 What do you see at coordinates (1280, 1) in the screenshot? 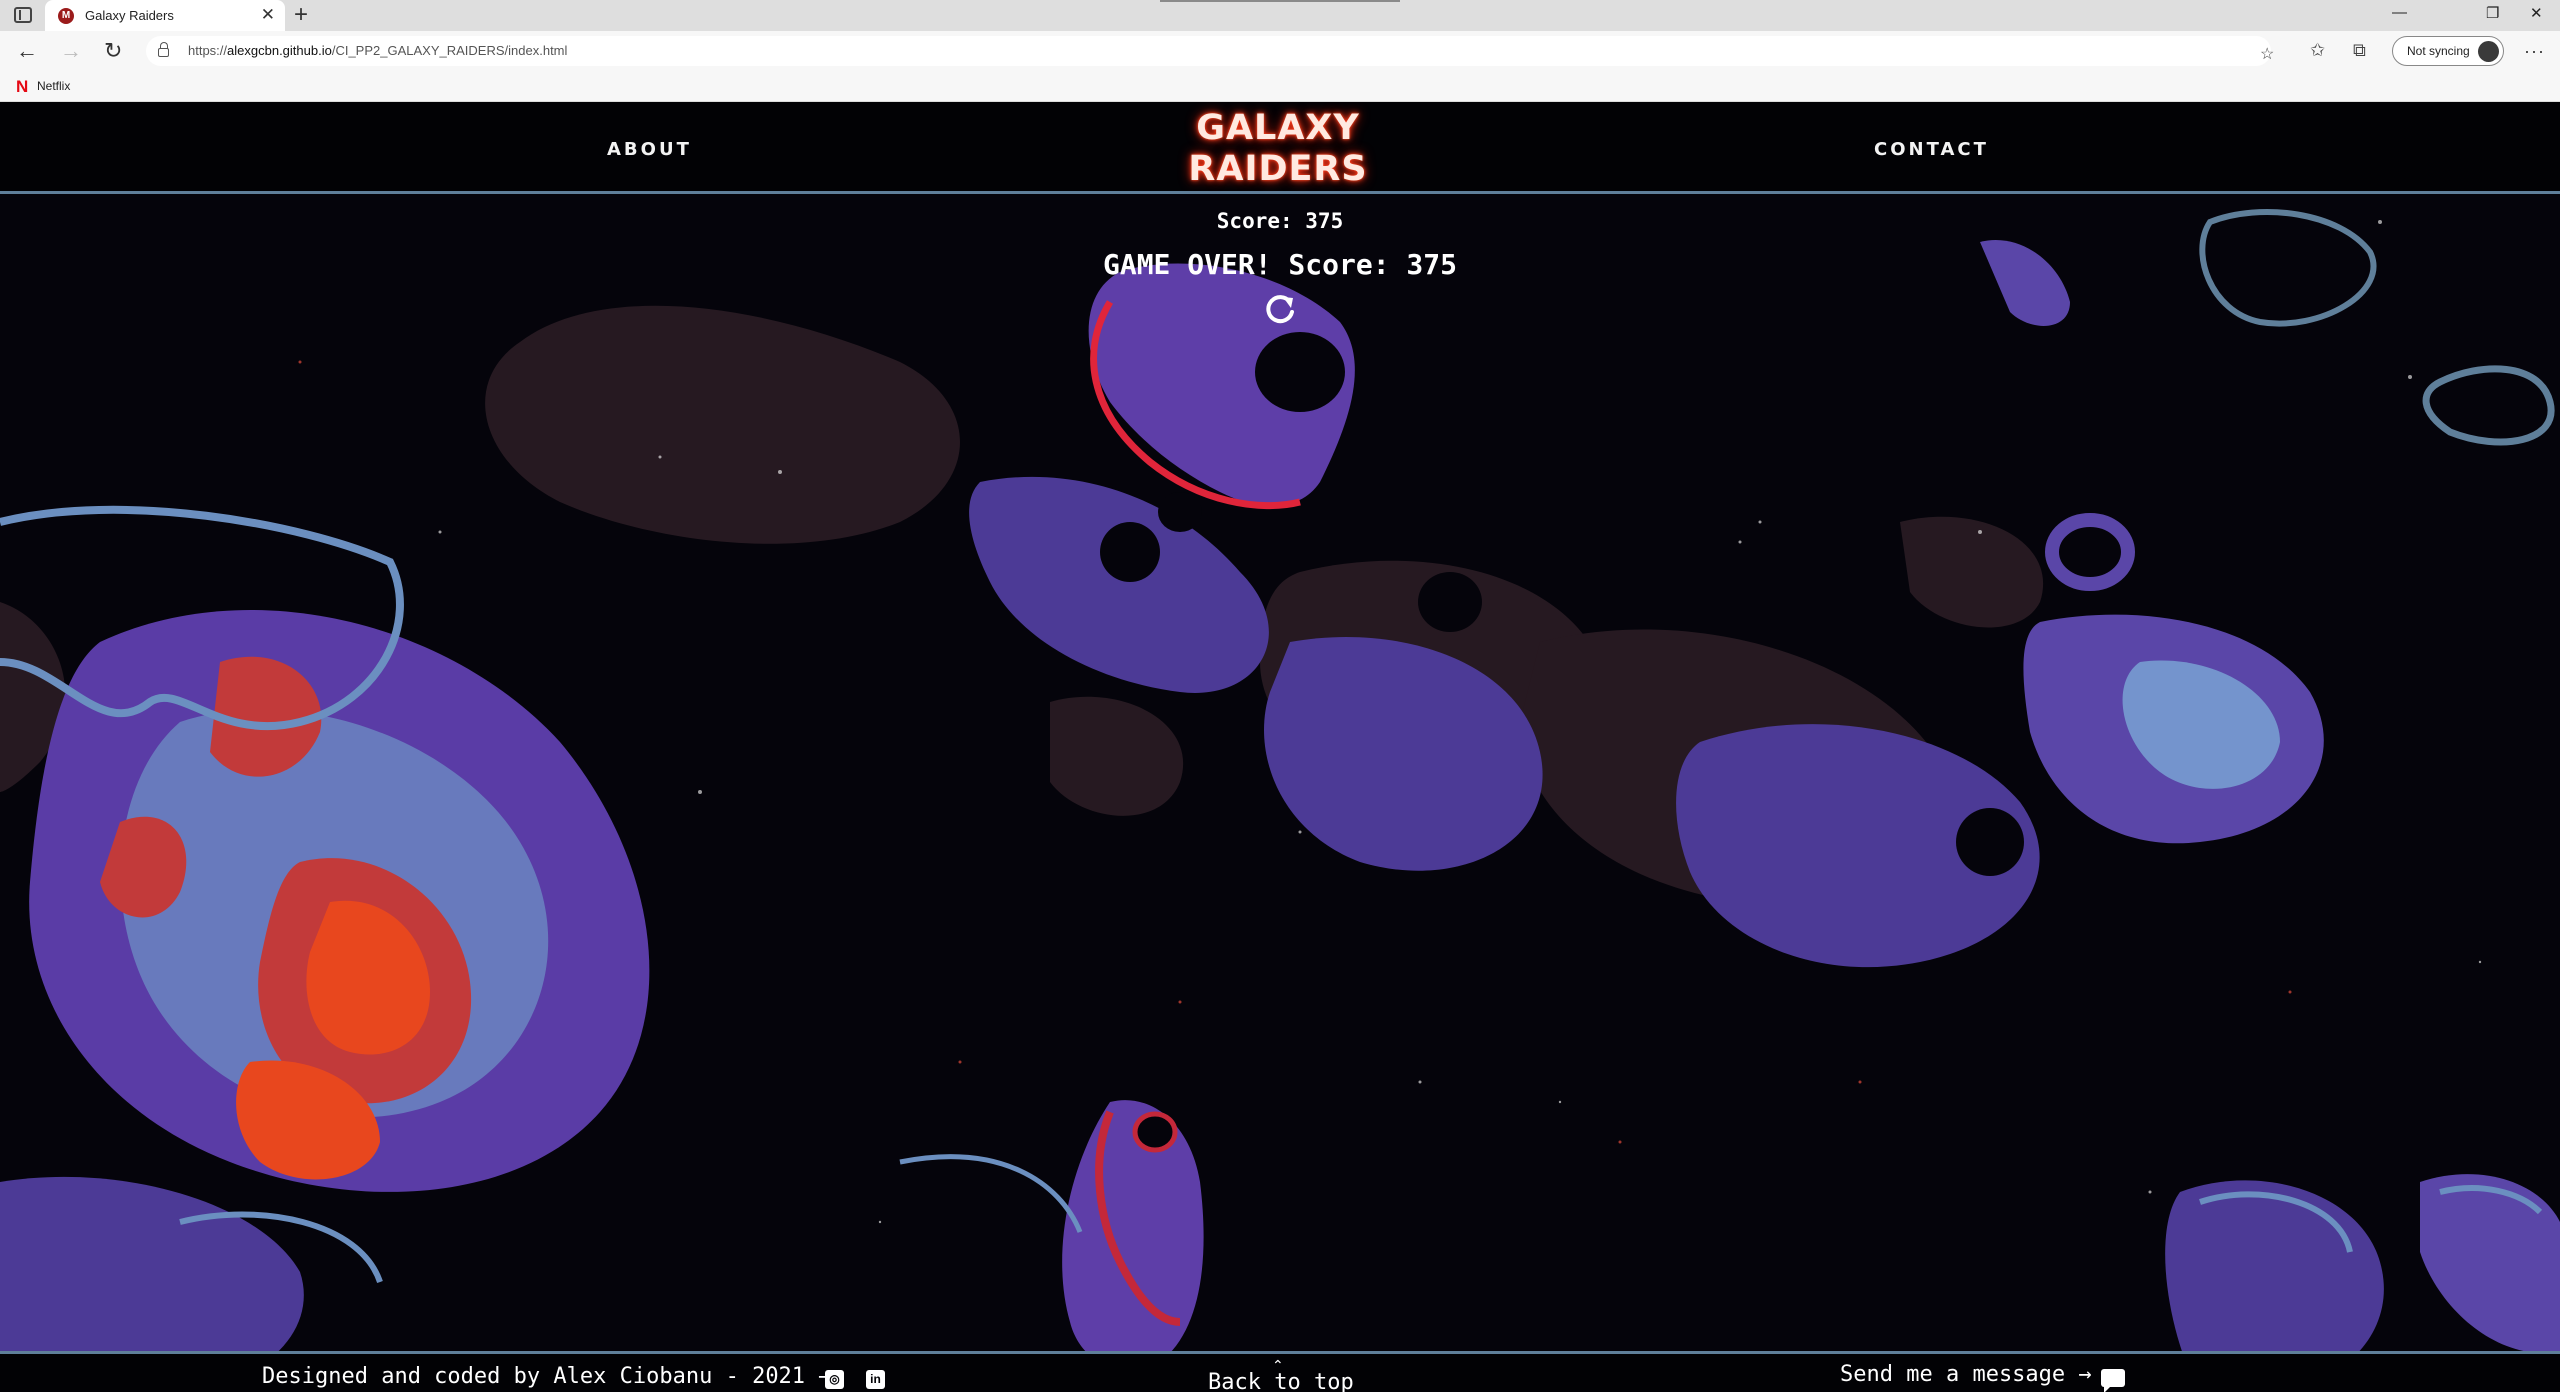
I see `window-drag-handle` at bounding box center [1280, 1].